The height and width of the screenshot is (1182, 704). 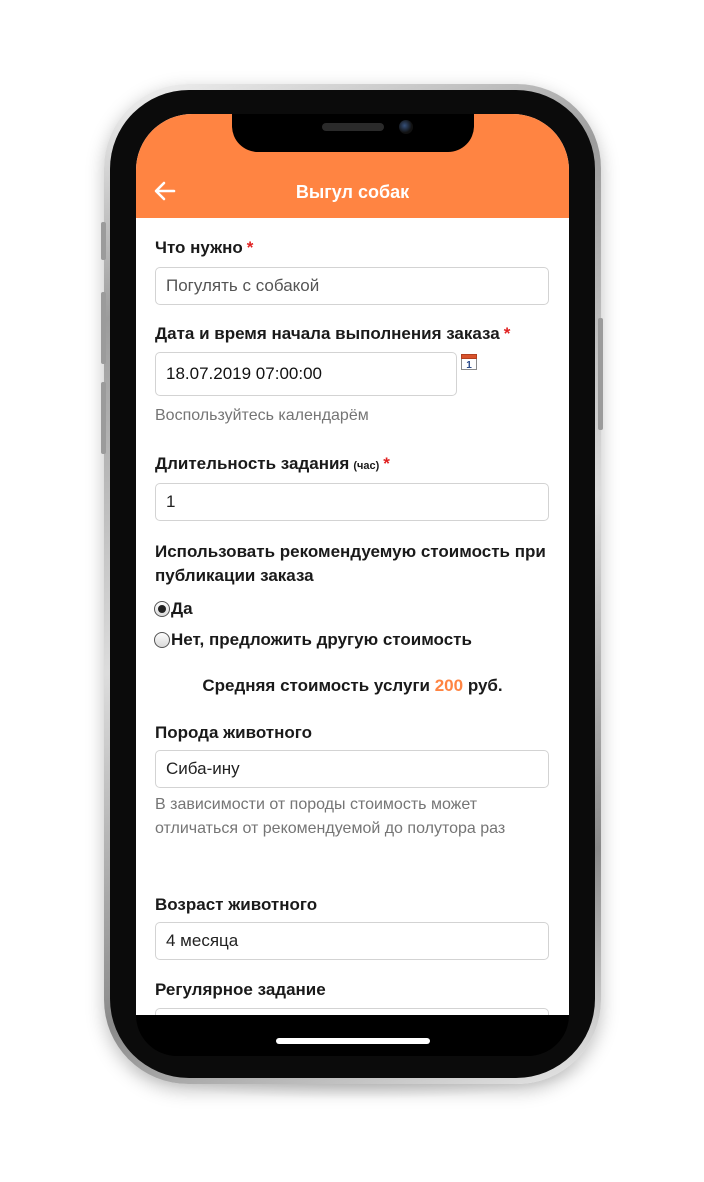 I want to click on volume-up-button, so click(x=103, y=328).